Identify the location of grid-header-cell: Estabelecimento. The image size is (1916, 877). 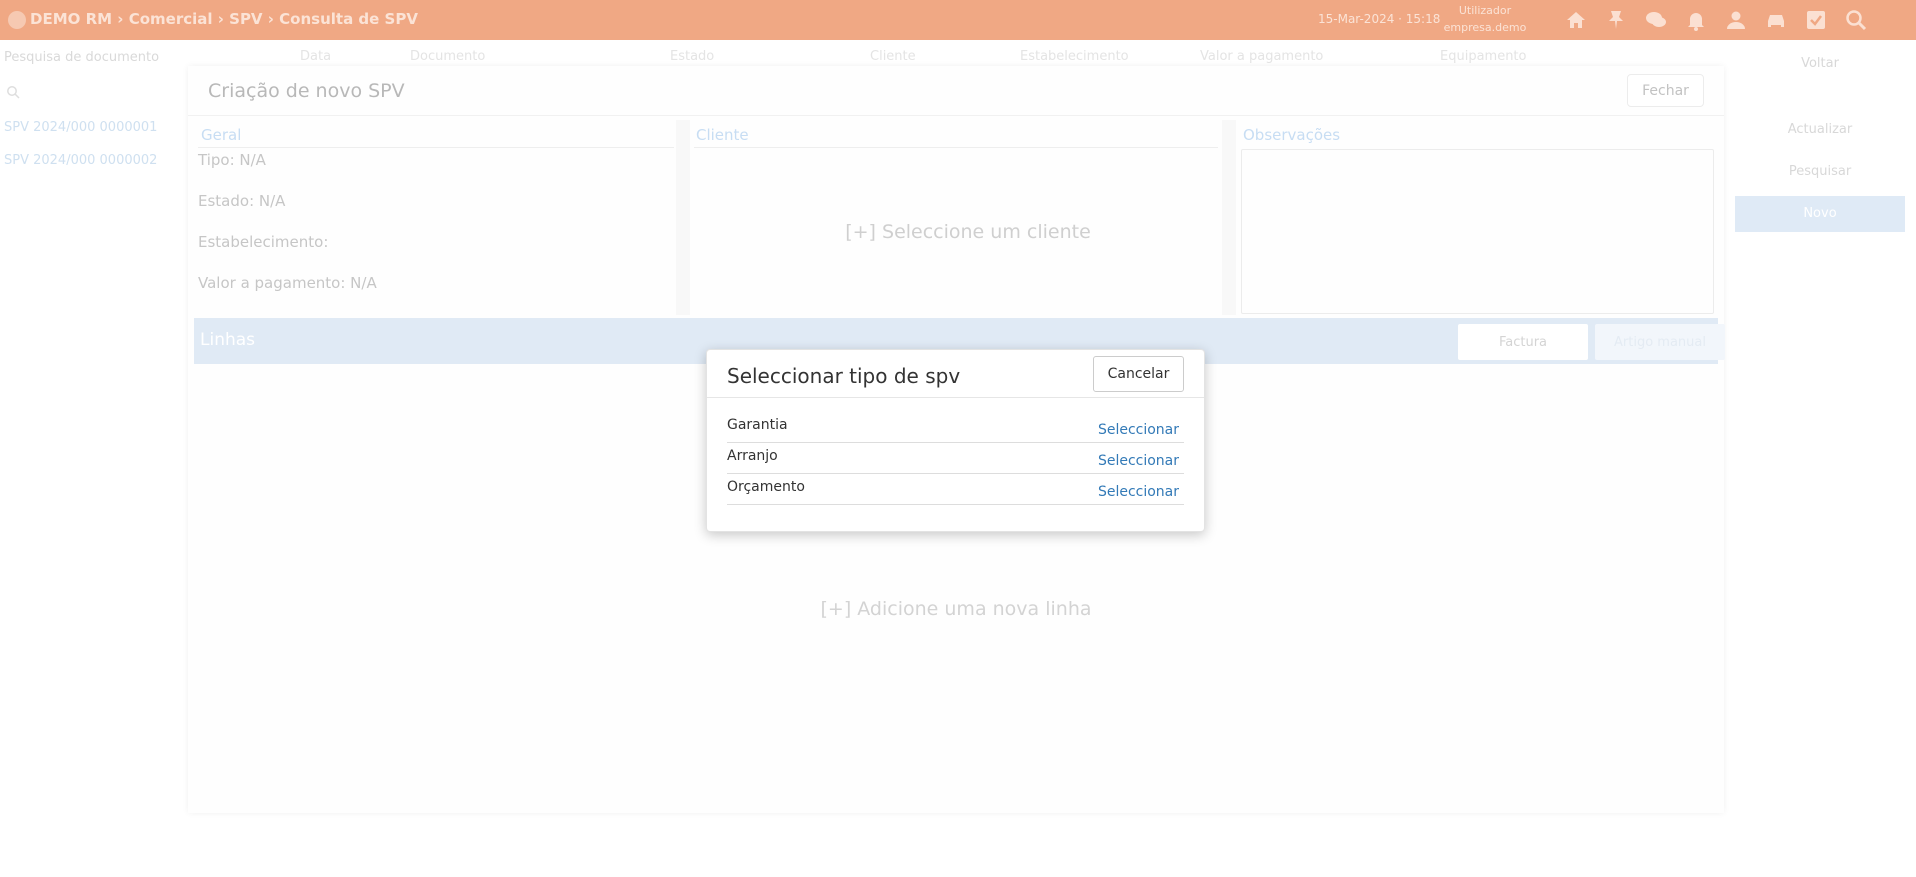
(1074, 56).